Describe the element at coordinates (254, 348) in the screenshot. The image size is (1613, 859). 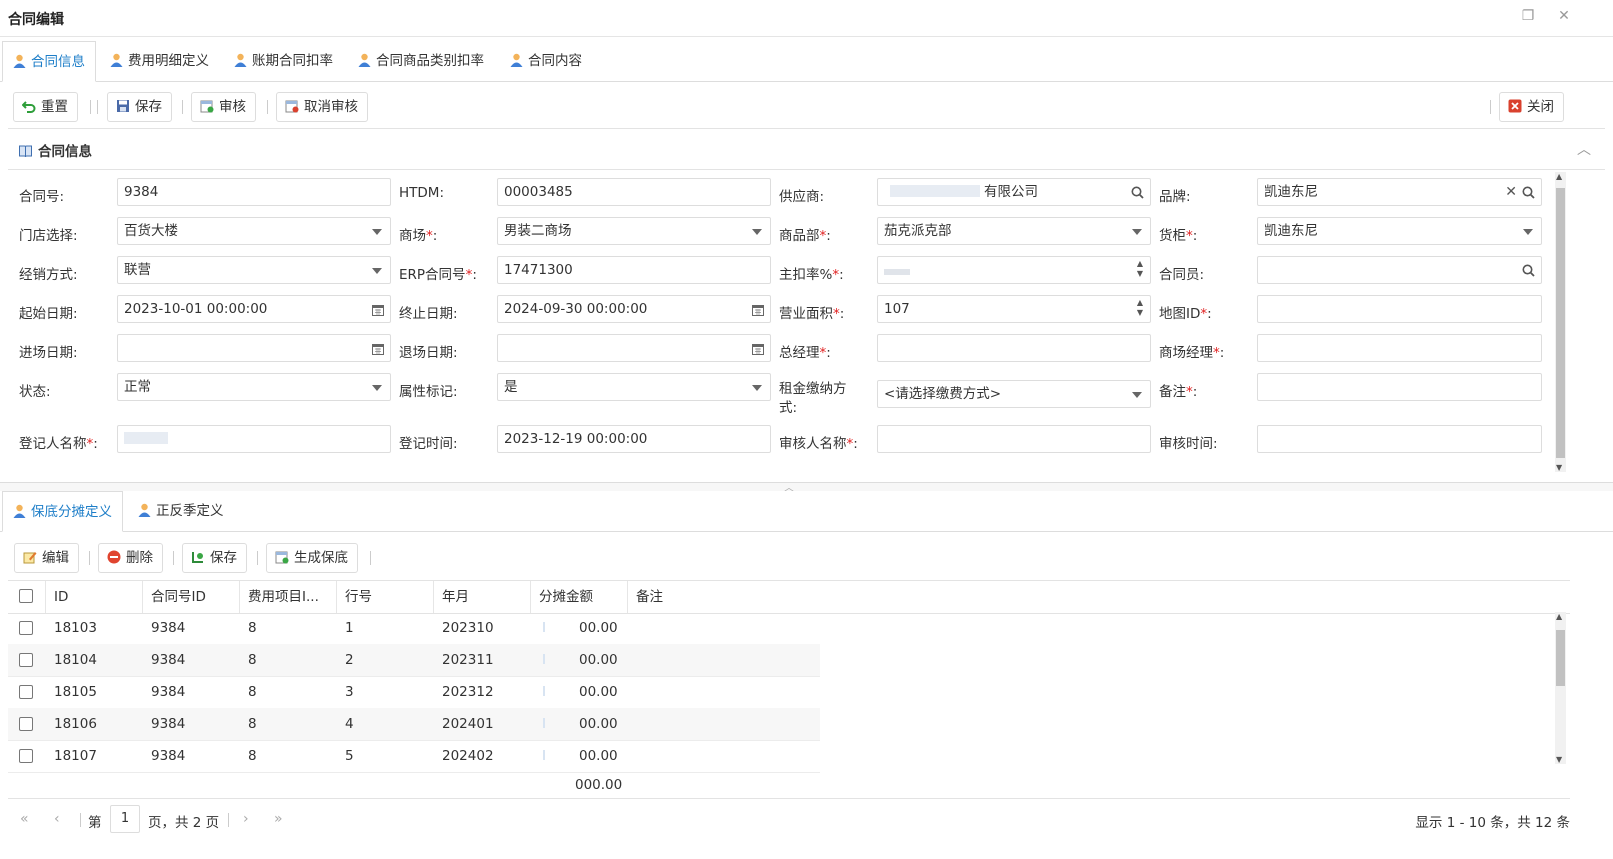
I see `entry-date-field` at that location.